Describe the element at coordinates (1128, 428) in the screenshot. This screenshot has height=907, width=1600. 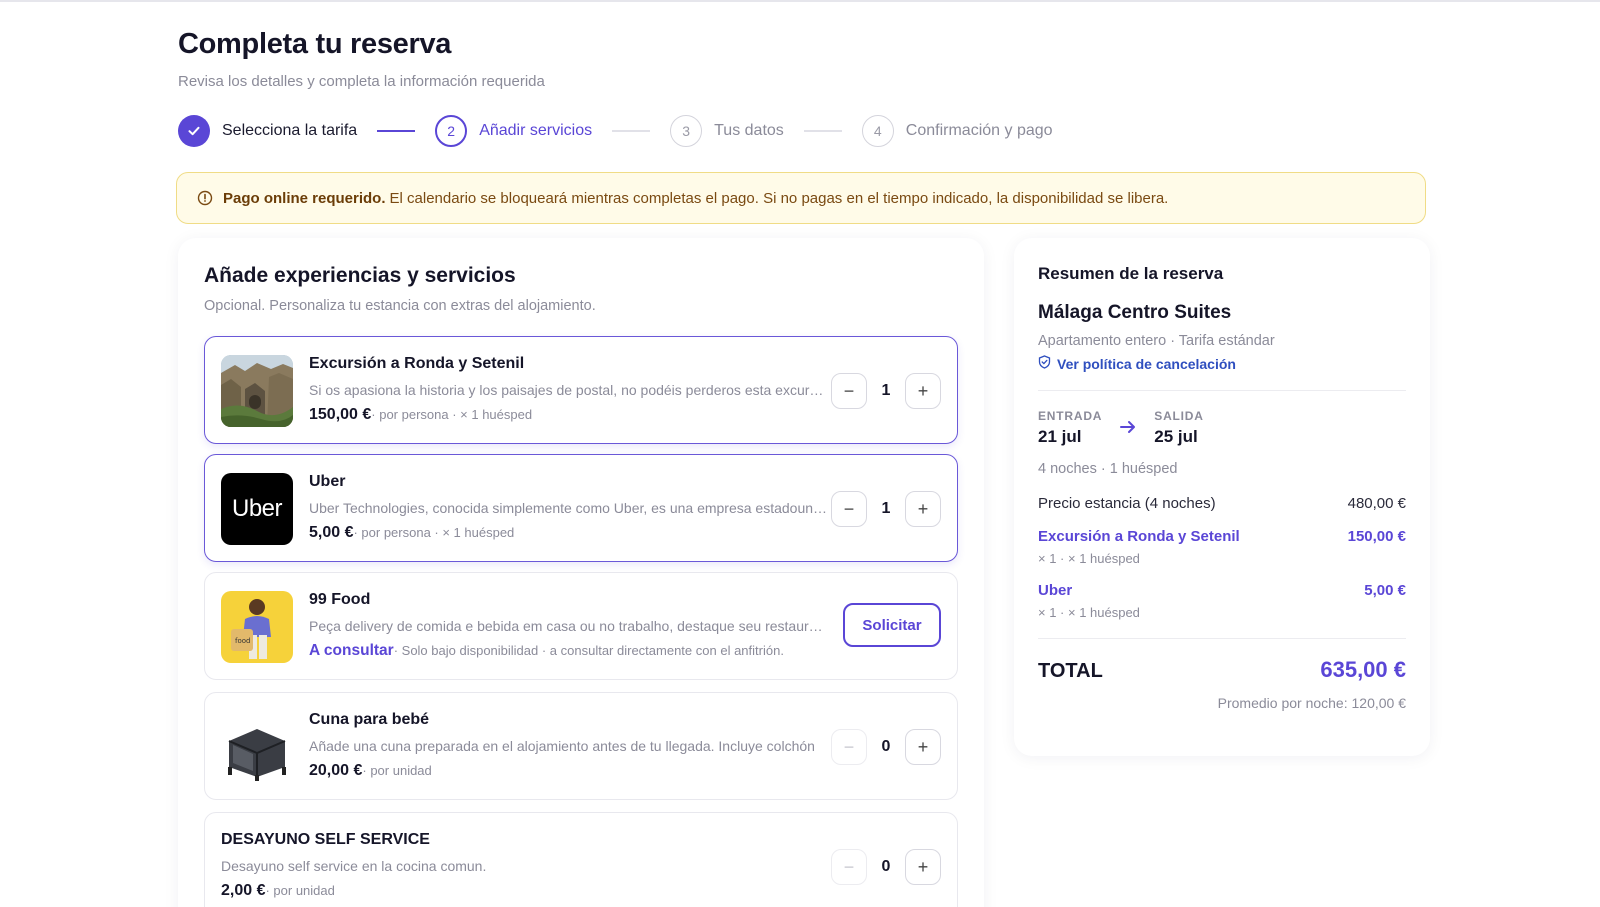
I see `arrow-right-icon` at that location.